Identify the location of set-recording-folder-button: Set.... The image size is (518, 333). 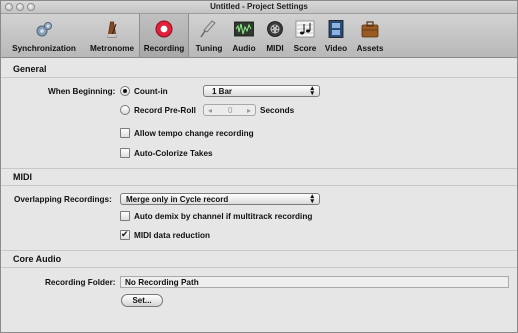
(142, 300).